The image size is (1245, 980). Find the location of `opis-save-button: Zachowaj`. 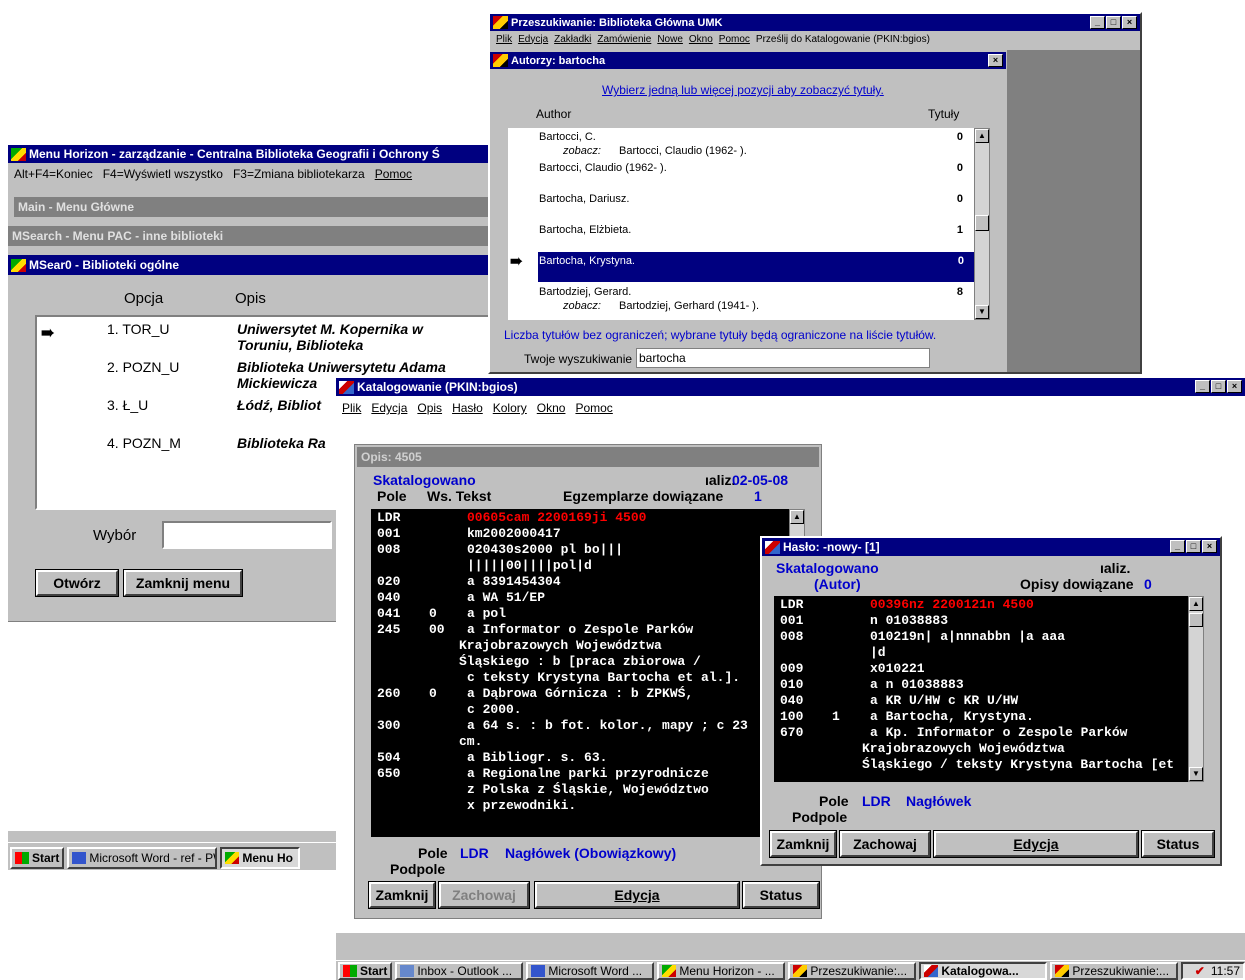

opis-save-button: Zachowaj is located at coordinates (484, 895).